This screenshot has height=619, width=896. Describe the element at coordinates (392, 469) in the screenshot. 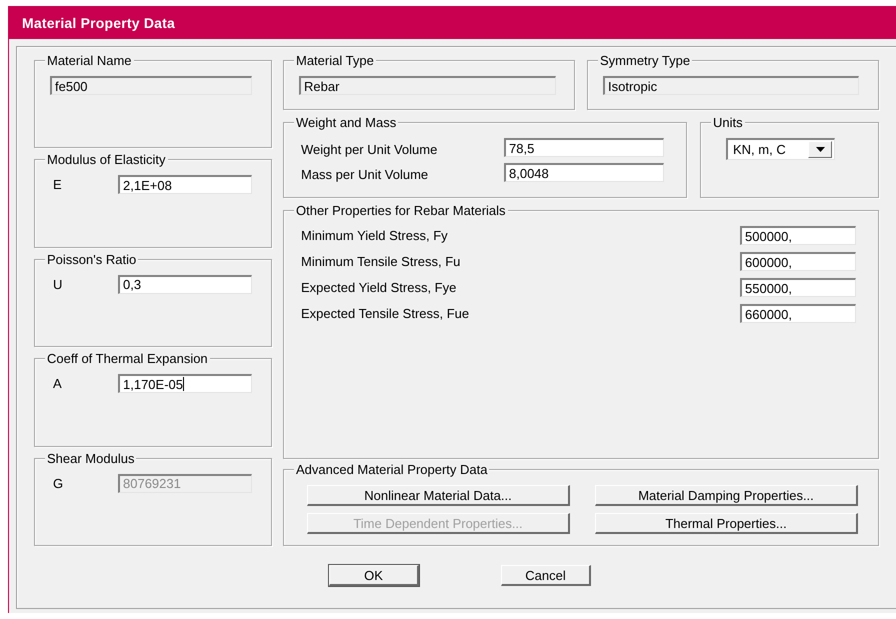

I see `group-label: Advanced Material Property Data` at that location.